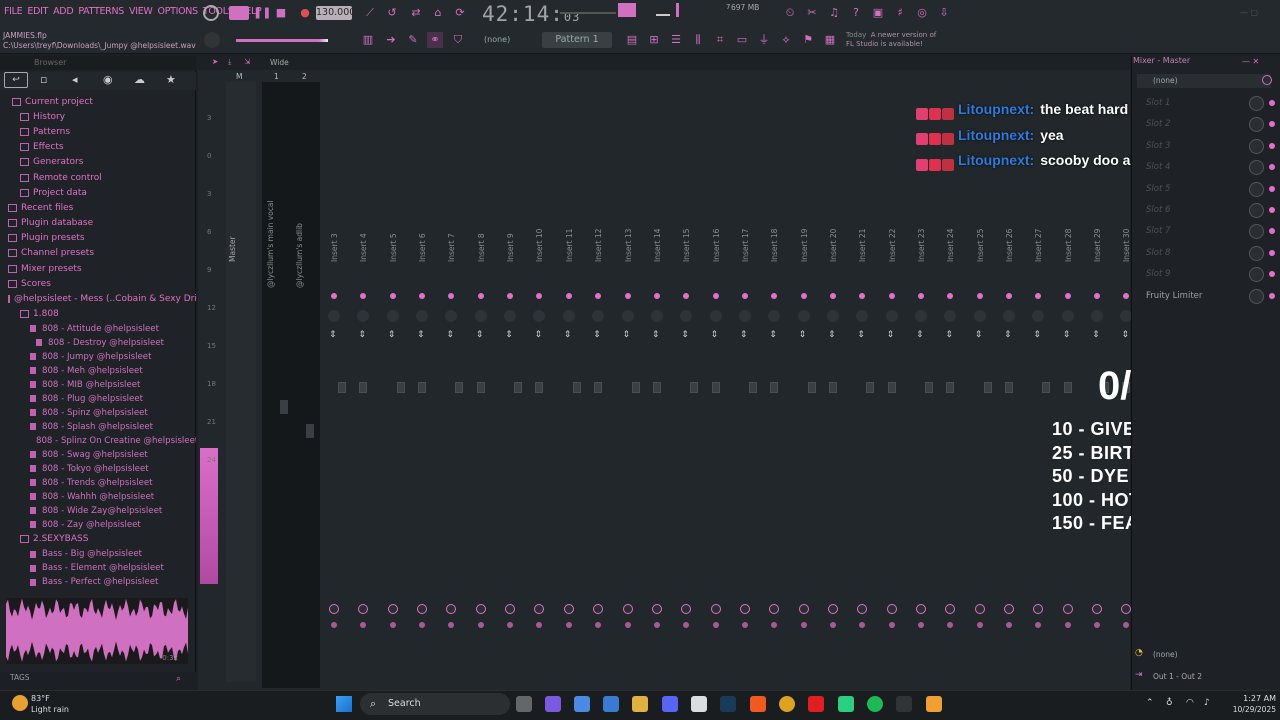 Image resolution: width=1280 pixels, height=720 pixels. Describe the element at coordinates (279, 62) in the screenshot. I see `snap-mode: Wide` at that location.